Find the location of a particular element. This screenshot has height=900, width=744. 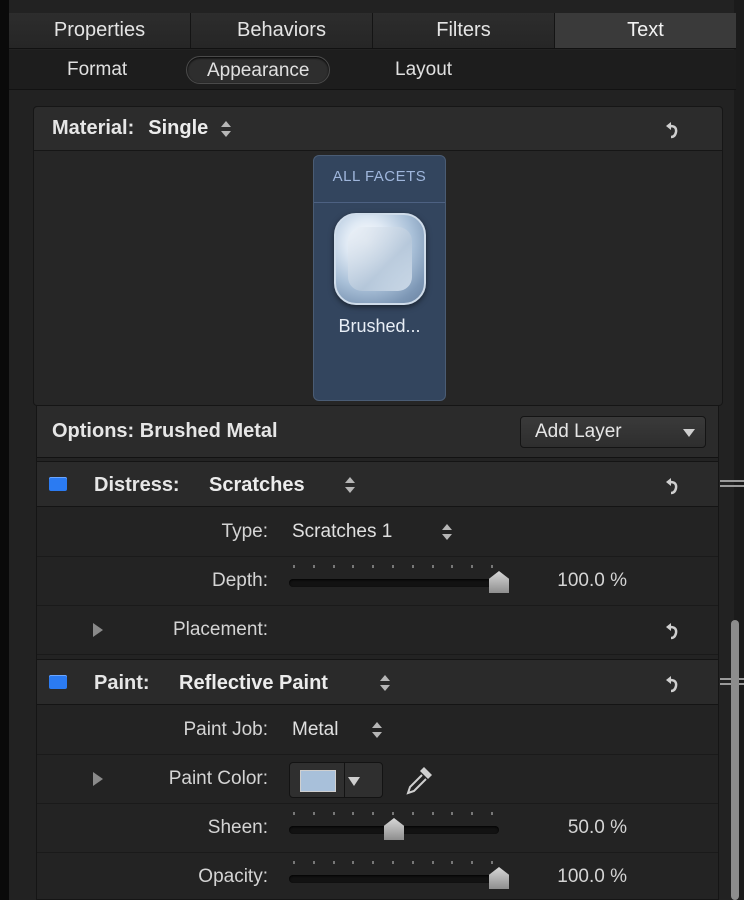

inspector-tabbar: Properties Behaviors Filters Text is located at coordinates (372, 31).